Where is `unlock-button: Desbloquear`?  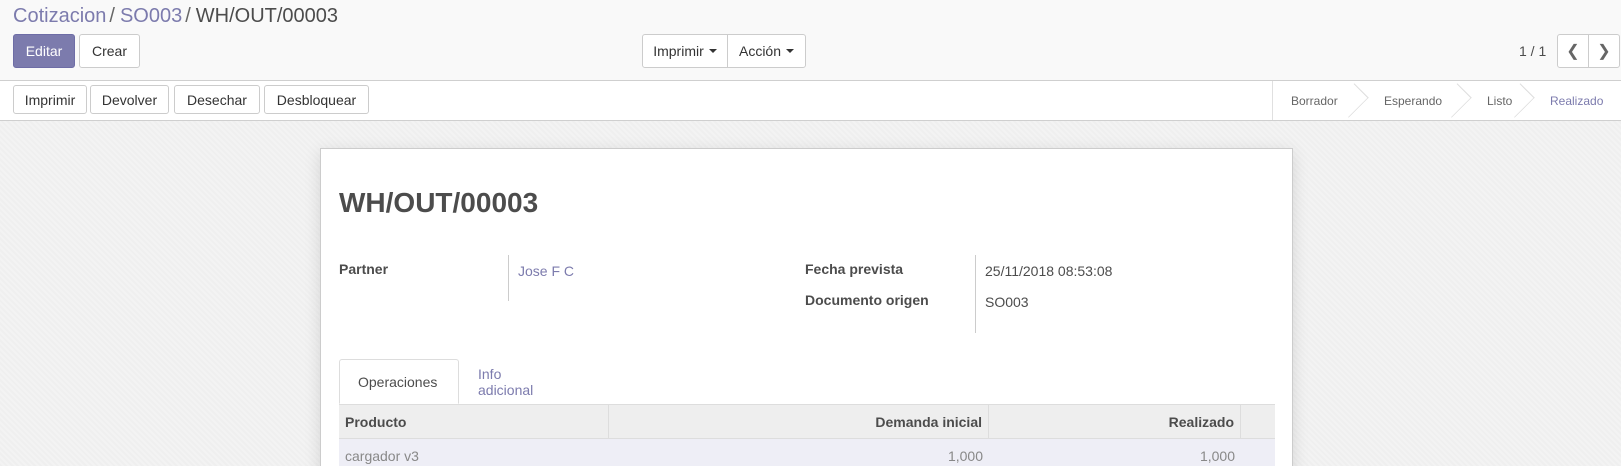 unlock-button: Desbloquear is located at coordinates (316, 99).